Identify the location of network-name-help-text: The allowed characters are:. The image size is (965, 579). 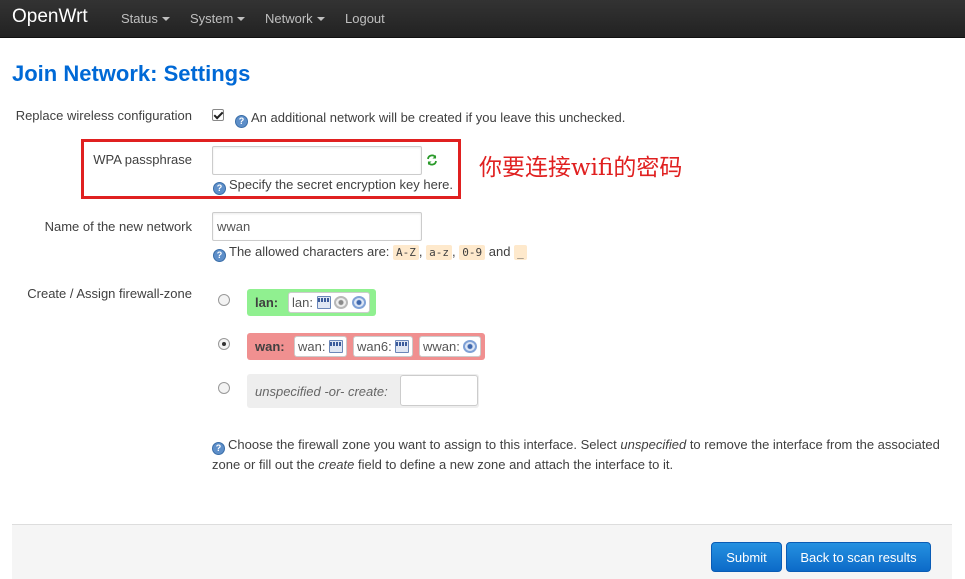
(309, 251).